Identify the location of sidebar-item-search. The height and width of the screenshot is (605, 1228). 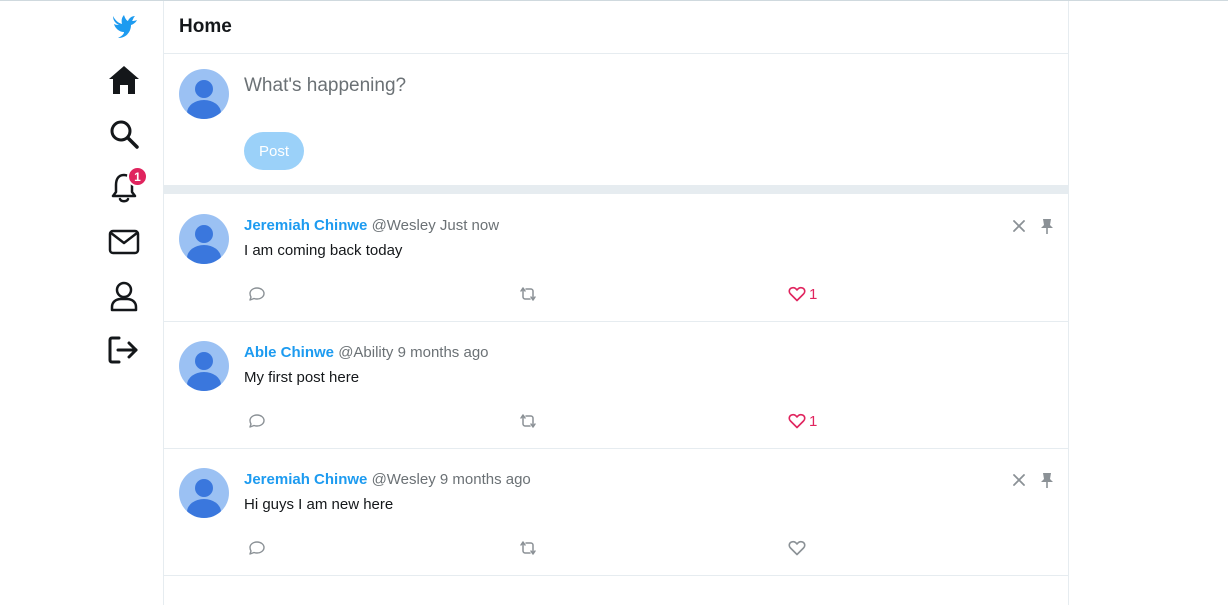
(124, 134).